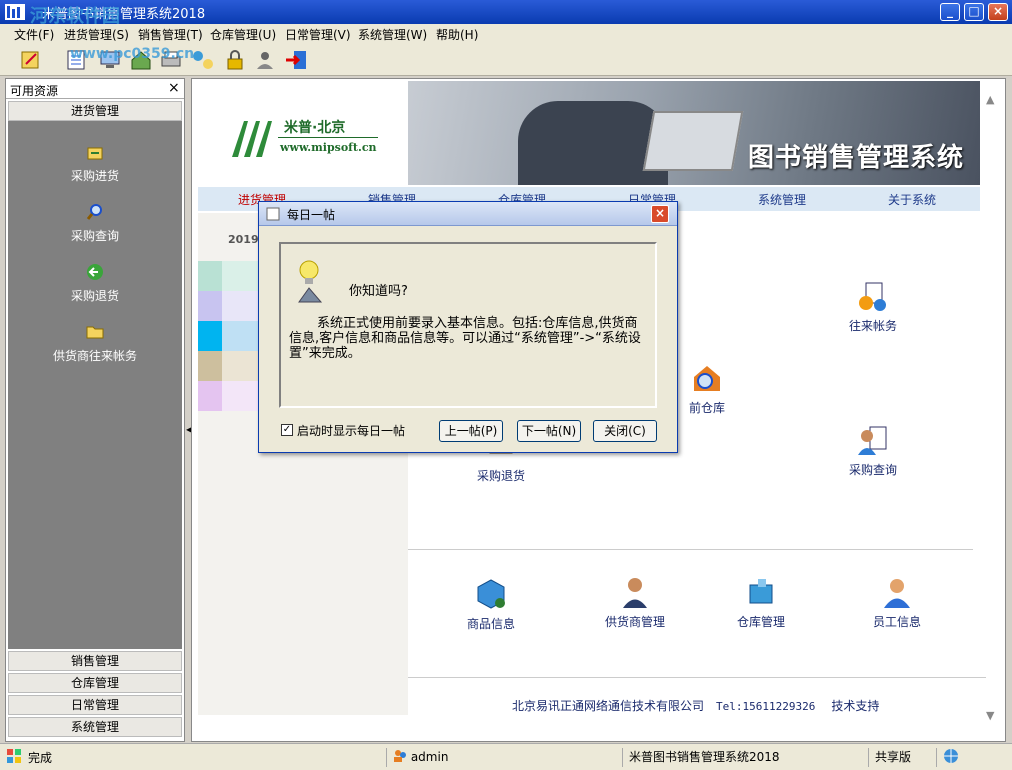  Describe the element at coordinates (693, 141) in the screenshot. I see `banner-laptop` at that location.